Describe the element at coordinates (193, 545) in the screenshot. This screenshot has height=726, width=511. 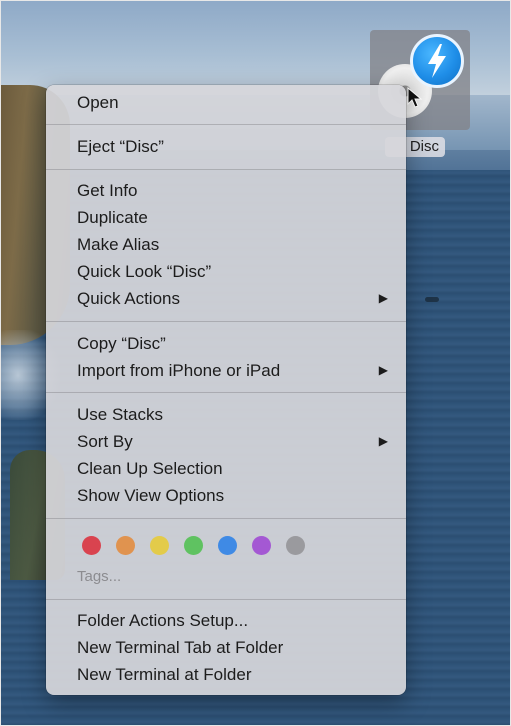
I see `tag-green-dot` at that location.